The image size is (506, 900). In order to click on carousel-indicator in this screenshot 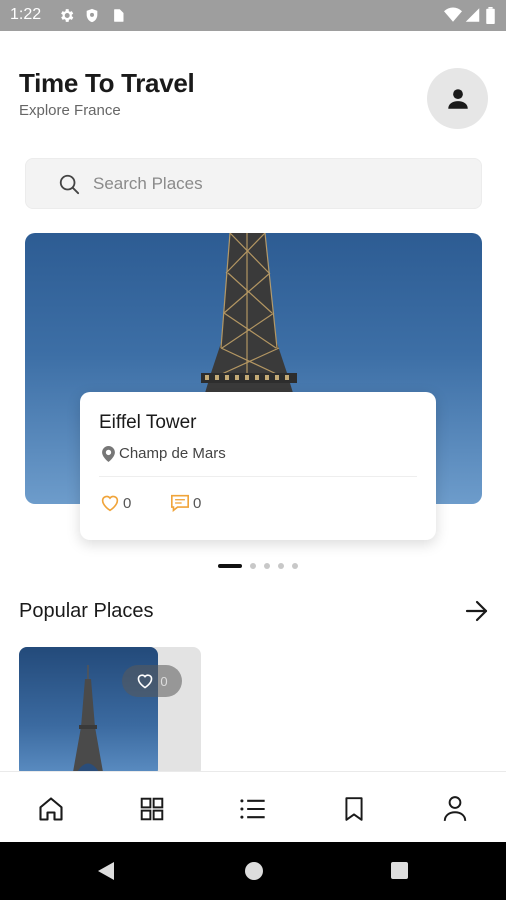, I will do `click(258, 566)`.